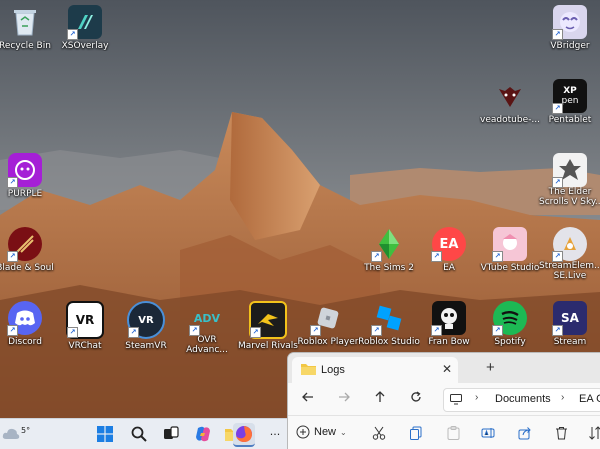 Image resolution: width=600 pixels, height=449 pixels. I want to click on desktop-icon-blade-and-soul: ↗ Blade & Soul, so click(28, 254).